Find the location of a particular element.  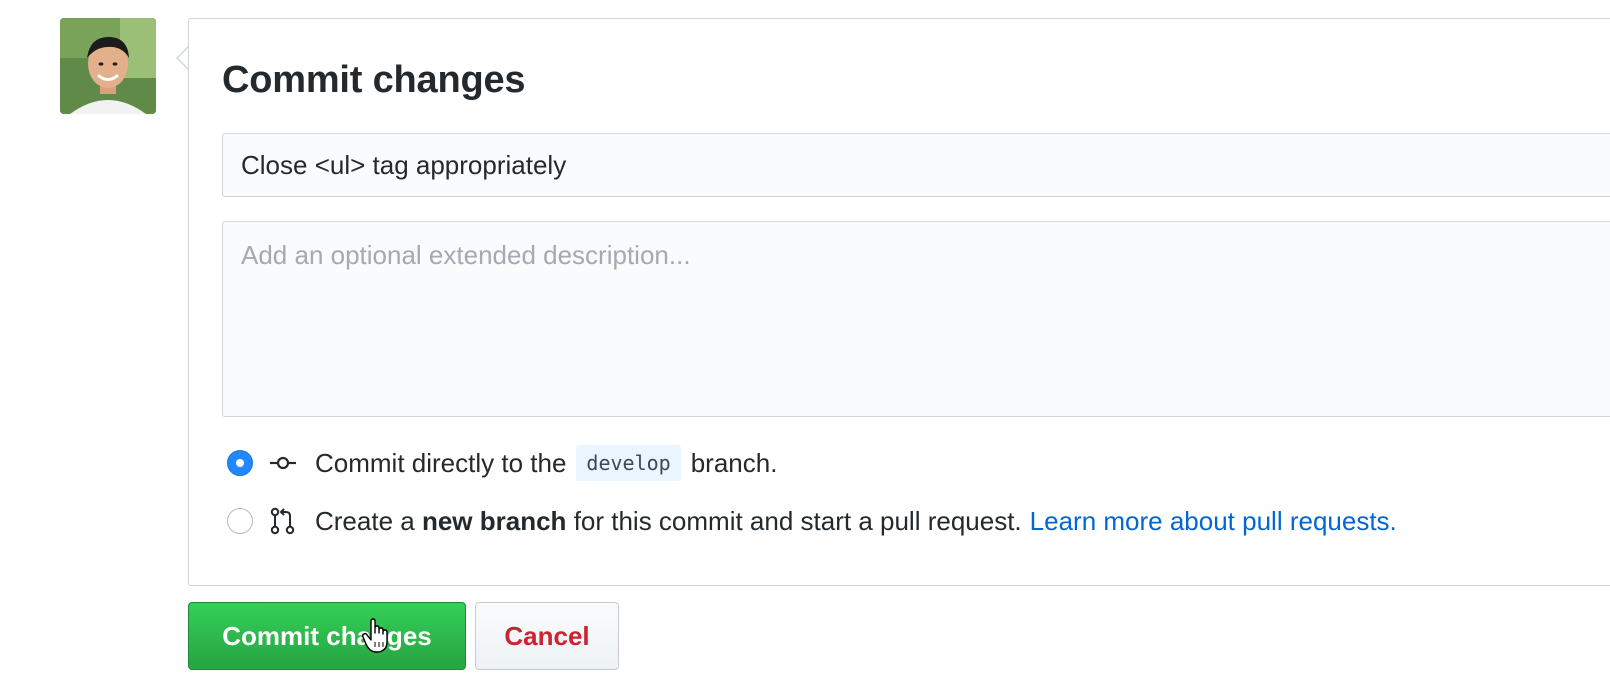

commit-direct-suffix: branch. is located at coordinates (734, 462).